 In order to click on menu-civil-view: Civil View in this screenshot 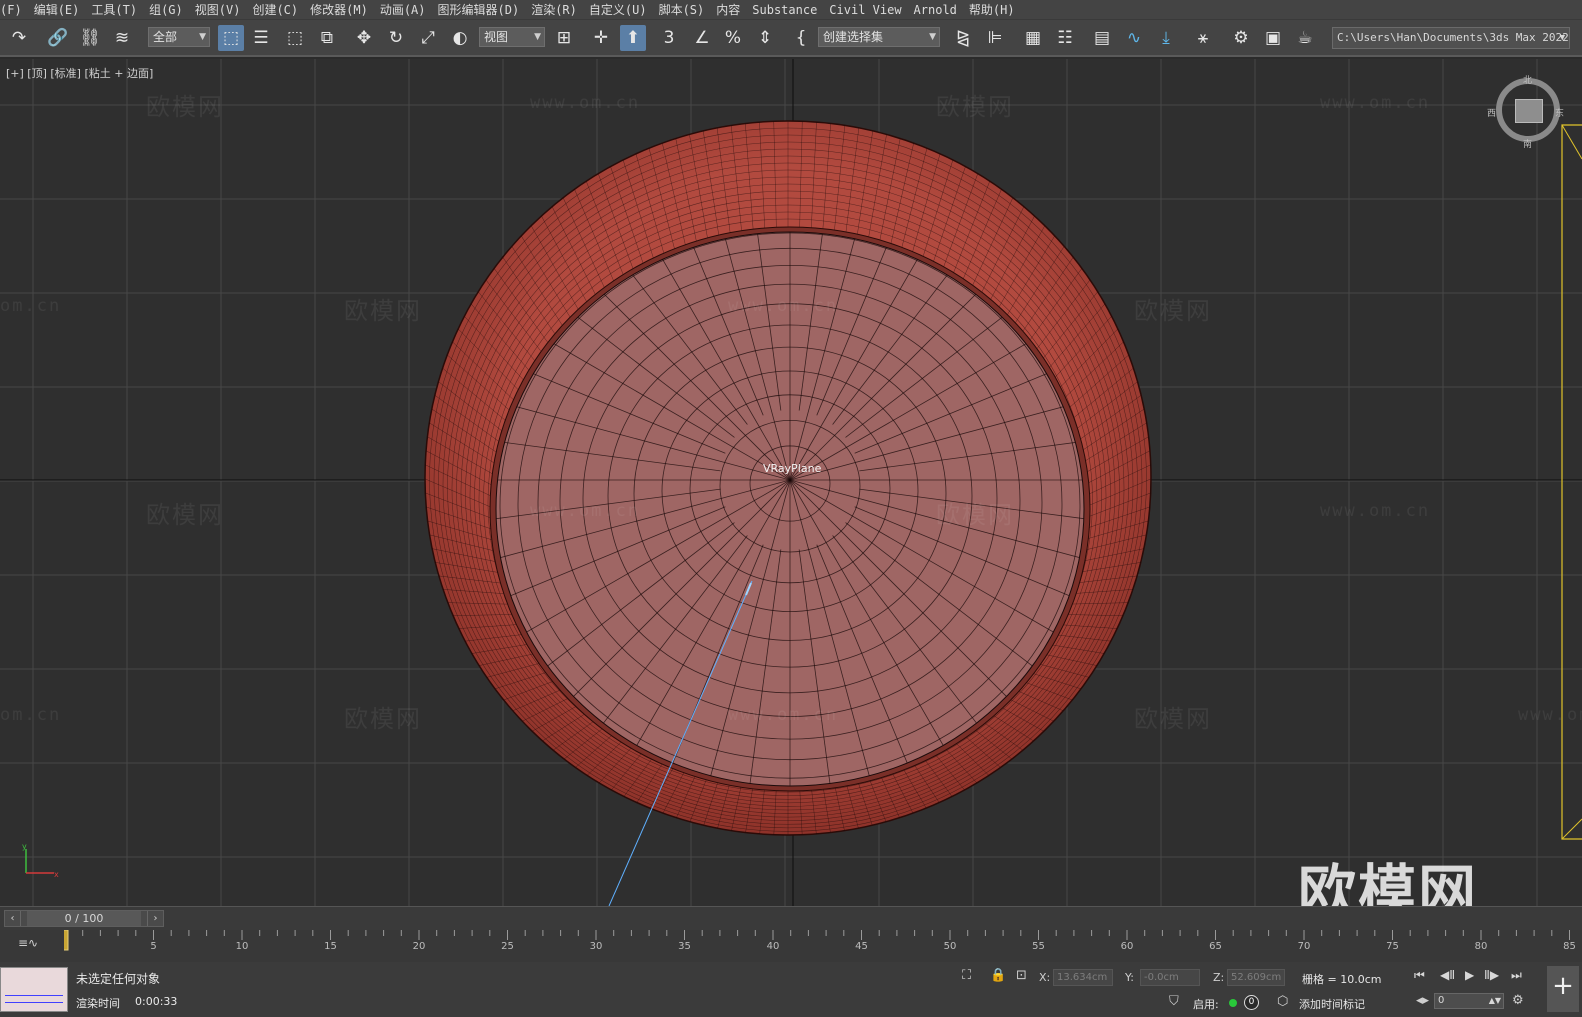, I will do `click(865, 10)`.